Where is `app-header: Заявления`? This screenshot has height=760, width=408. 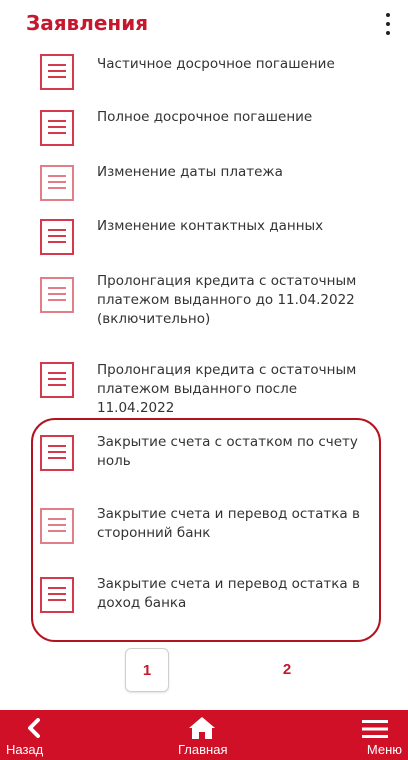 app-header: Заявления is located at coordinates (204, 24).